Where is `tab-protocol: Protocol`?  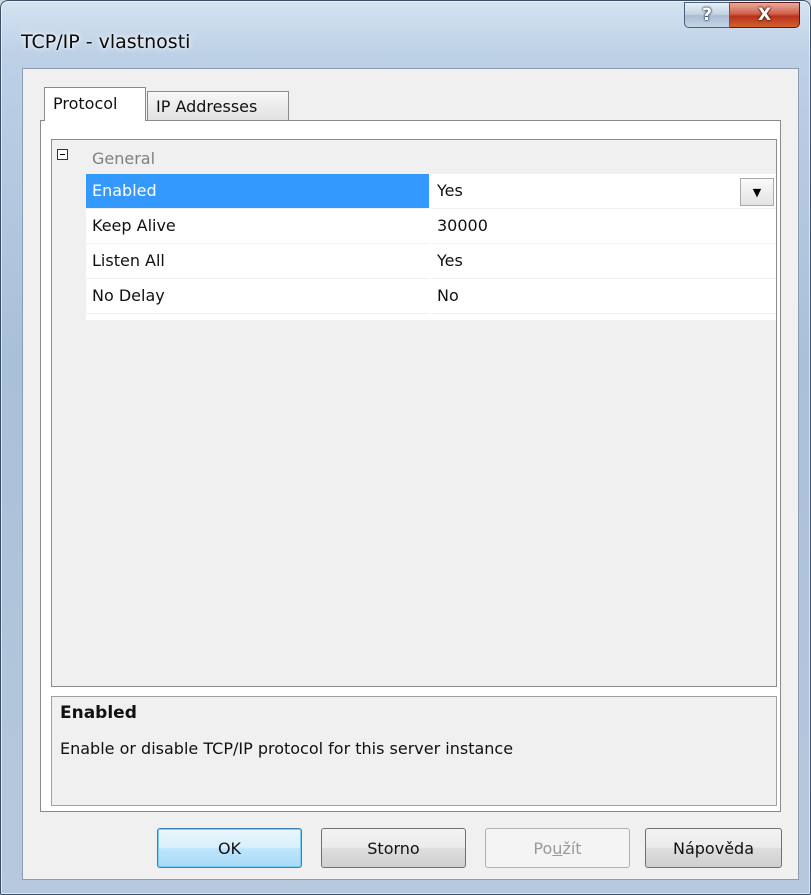 tab-protocol: Protocol is located at coordinates (95, 104).